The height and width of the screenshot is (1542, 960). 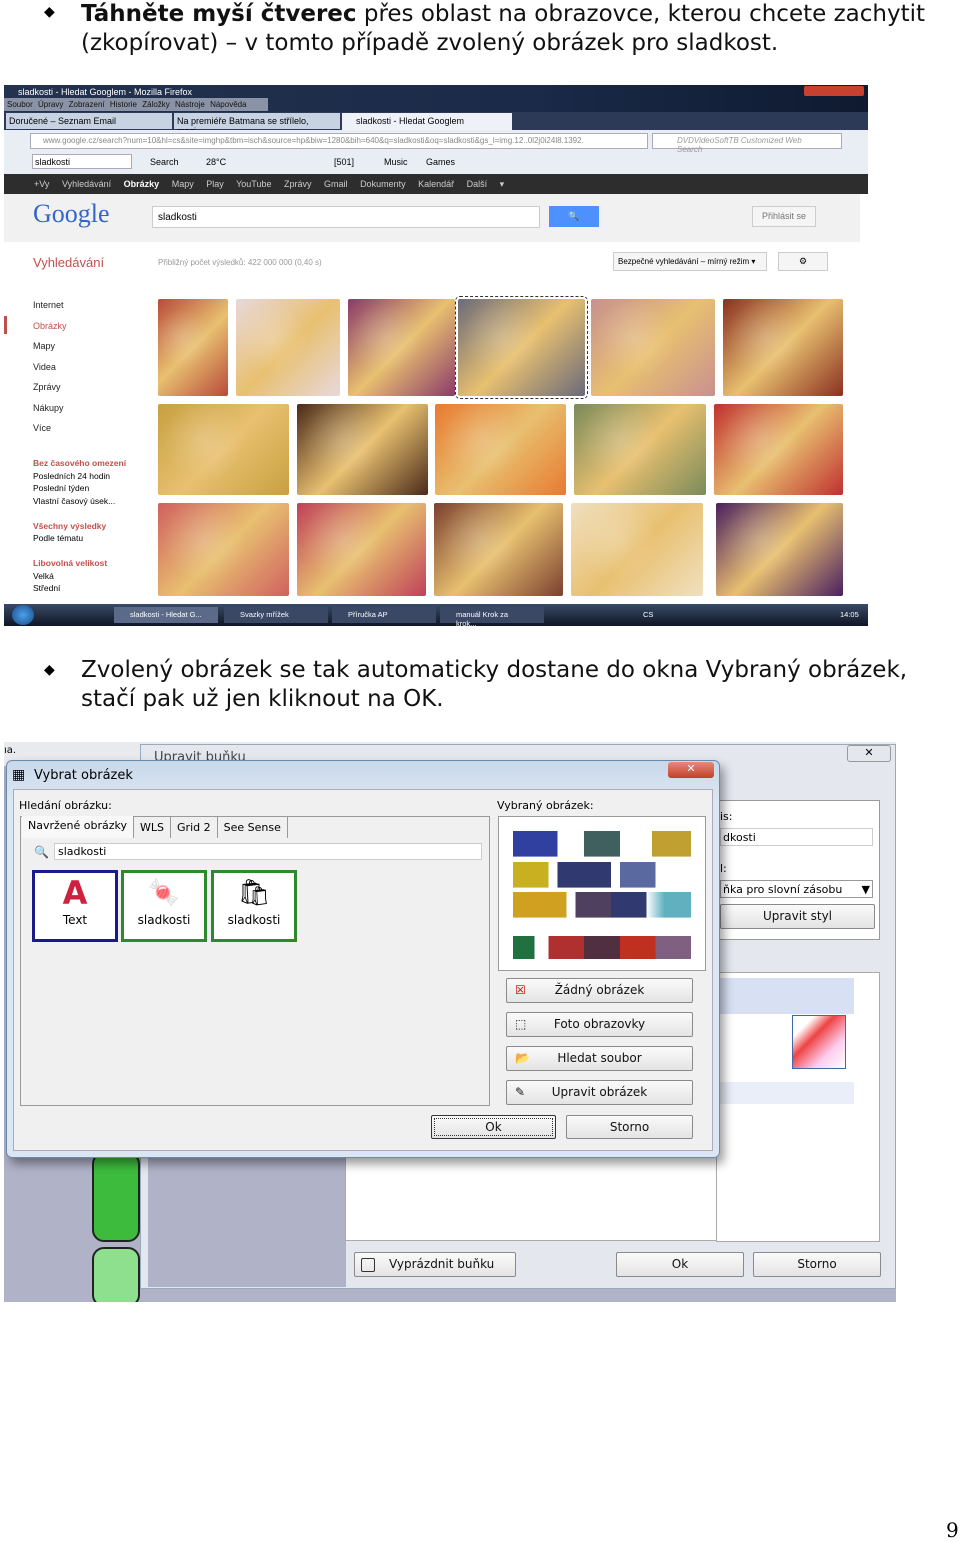 I want to click on edit-cell-ok-button: Ok, so click(x=680, y=1264).